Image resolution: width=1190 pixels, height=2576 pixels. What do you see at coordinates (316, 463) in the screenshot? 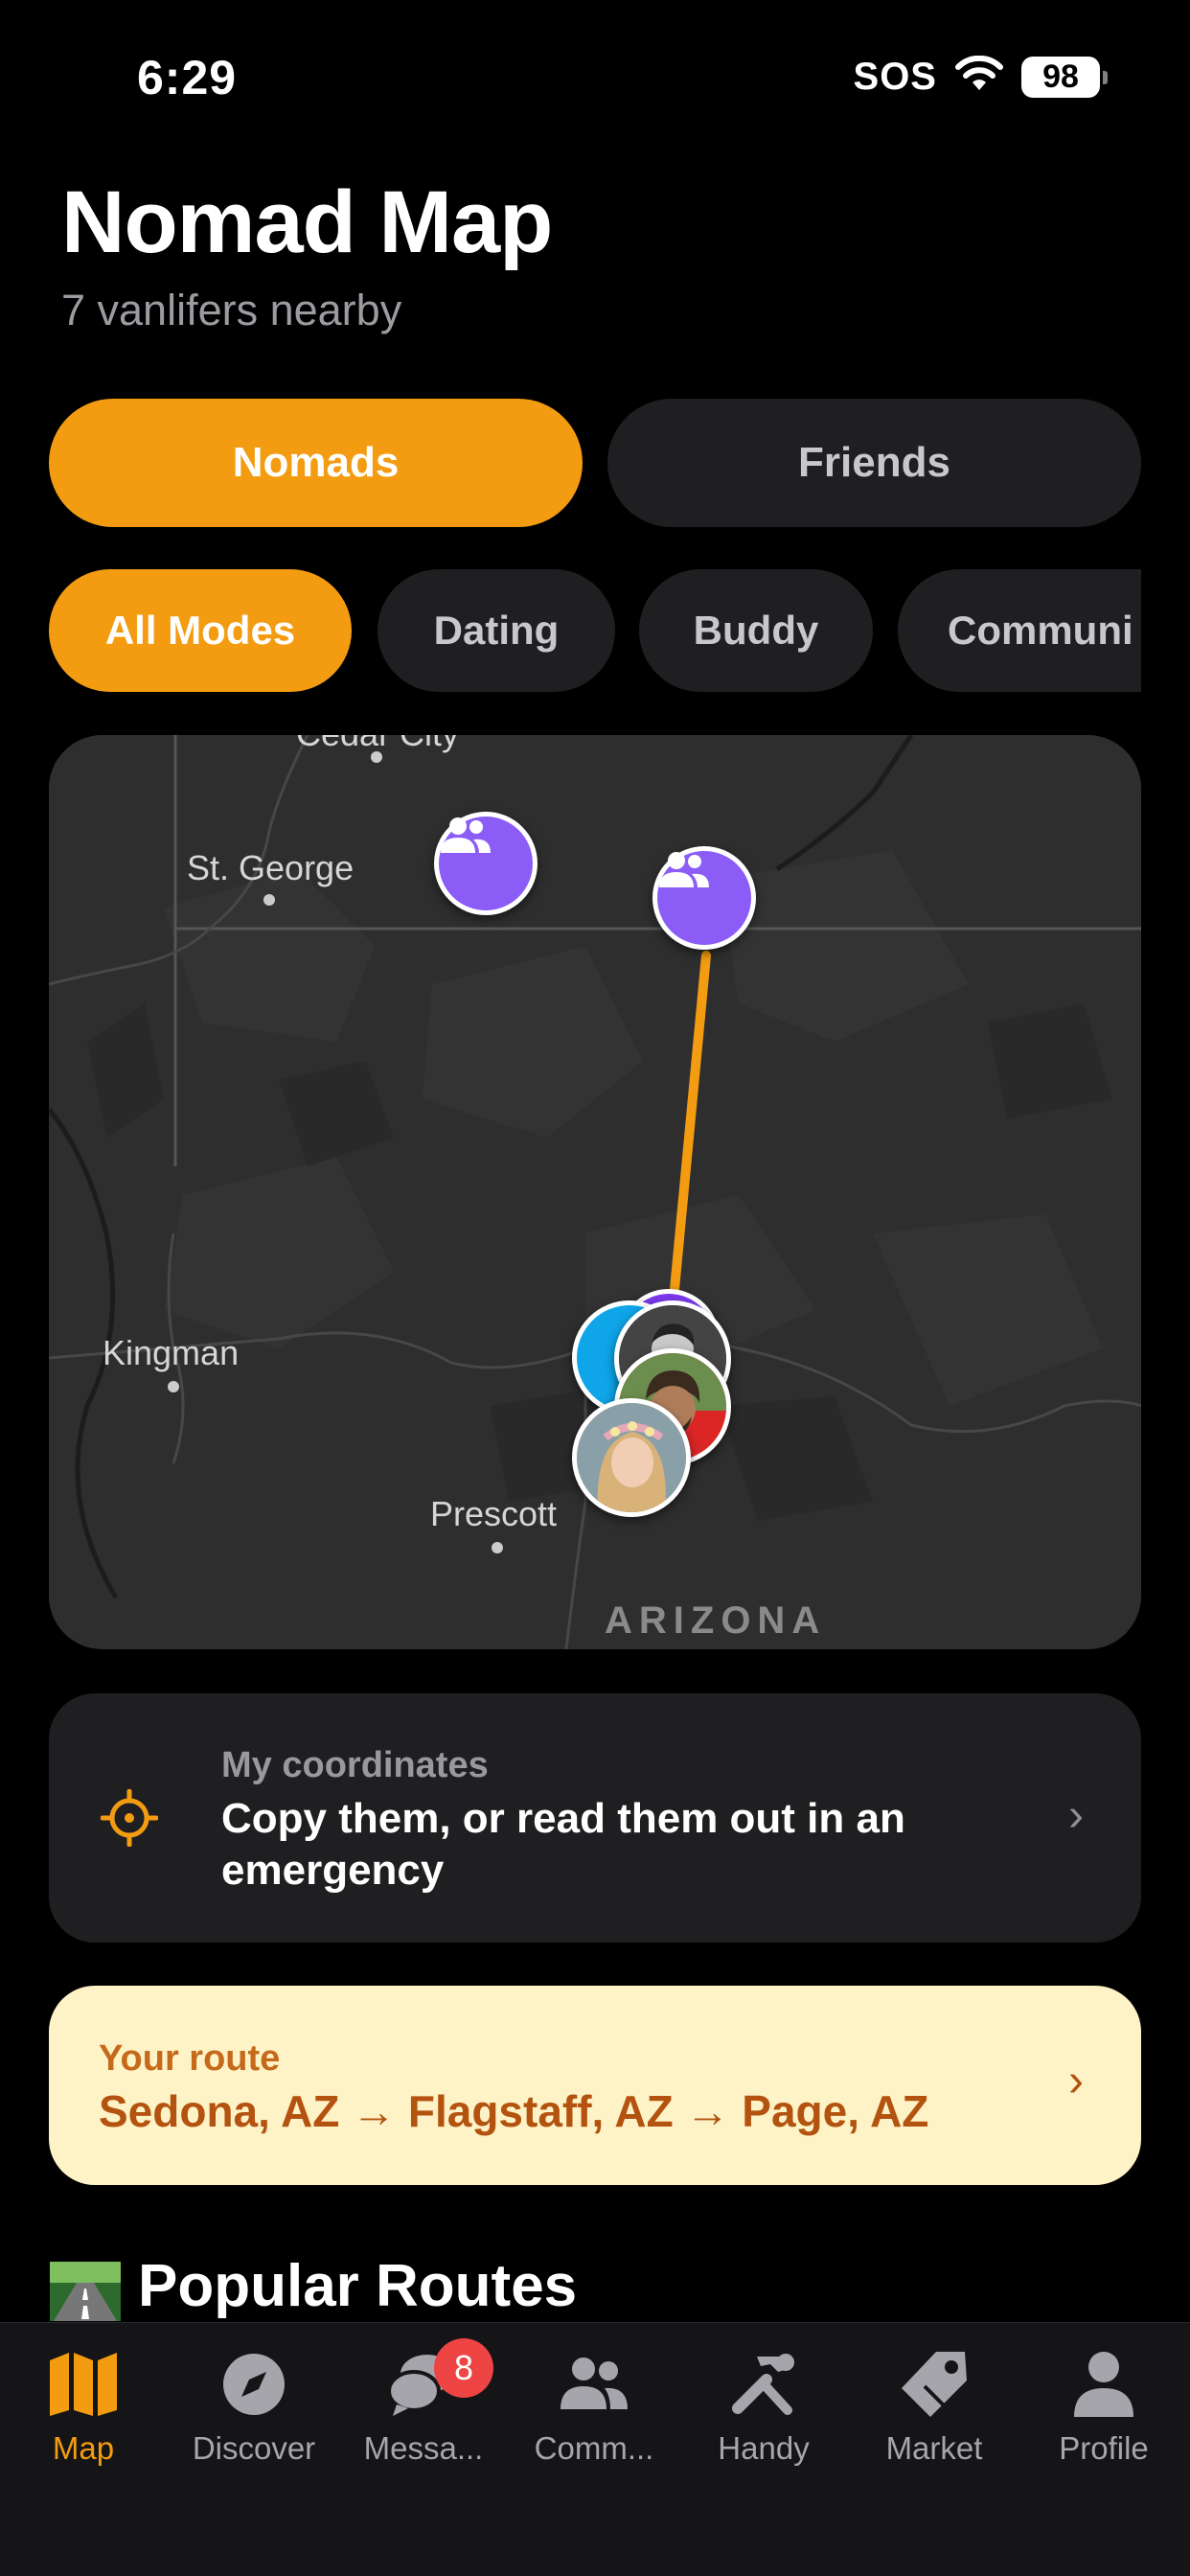
I see `segment-nomads: Nomads` at bounding box center [316, 463].